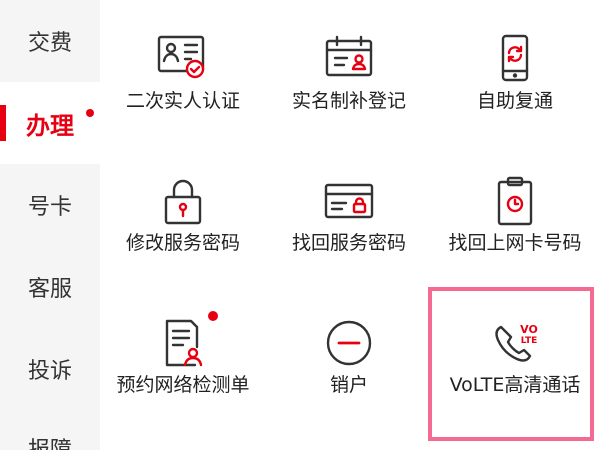  I want to click on card-lock-icon, so click(349, 201).